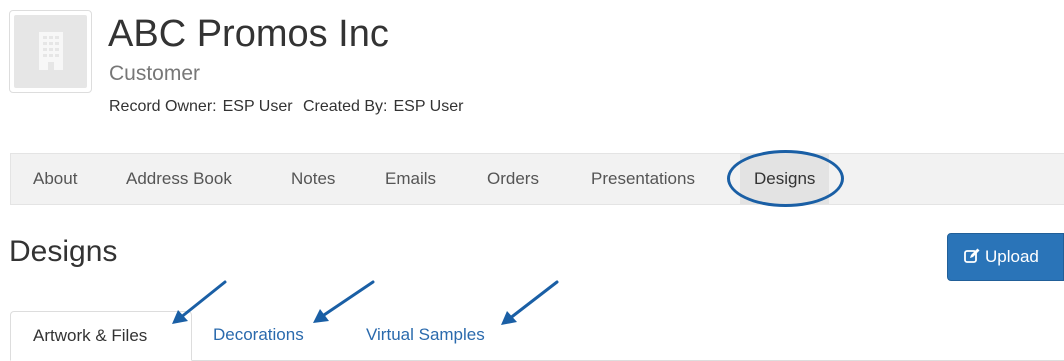  I want to click on building-icon, so click(51, 51).